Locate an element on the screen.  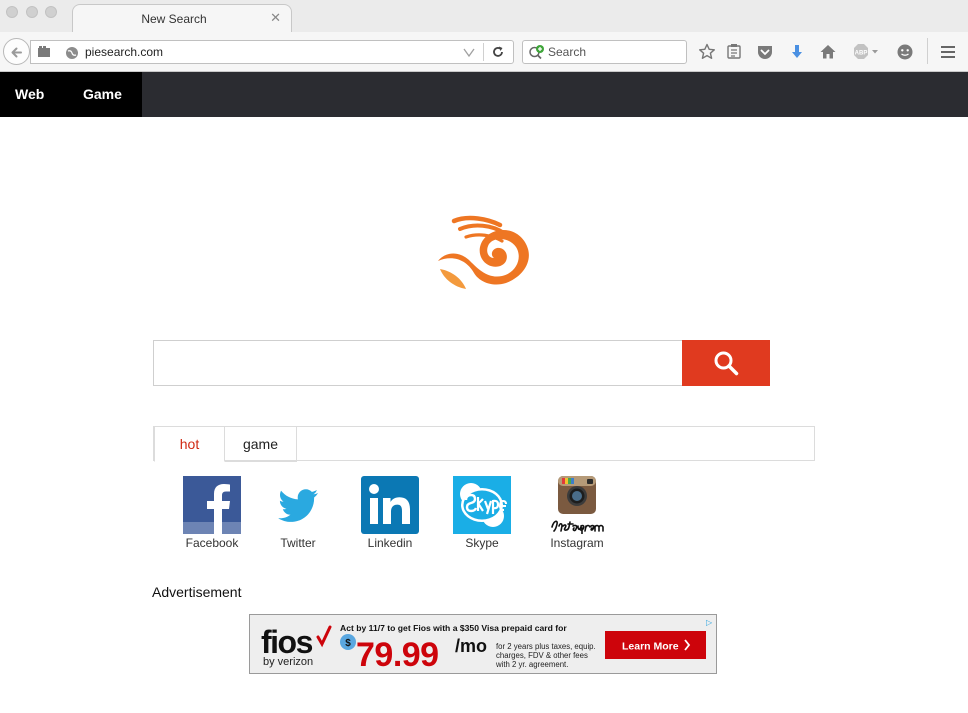
site-nav-bar: Web Game is located at coordinates (484, 94).